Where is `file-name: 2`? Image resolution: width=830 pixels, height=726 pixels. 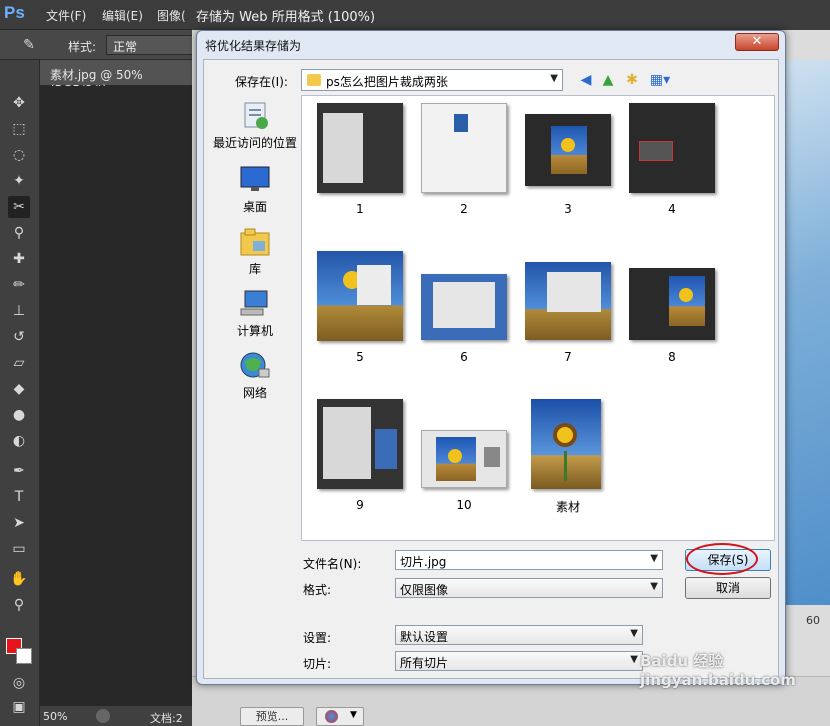 file-name: 2 is located at coordinates (464, 209).